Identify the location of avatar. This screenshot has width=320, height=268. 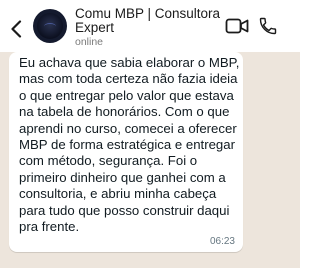
(50, 26).